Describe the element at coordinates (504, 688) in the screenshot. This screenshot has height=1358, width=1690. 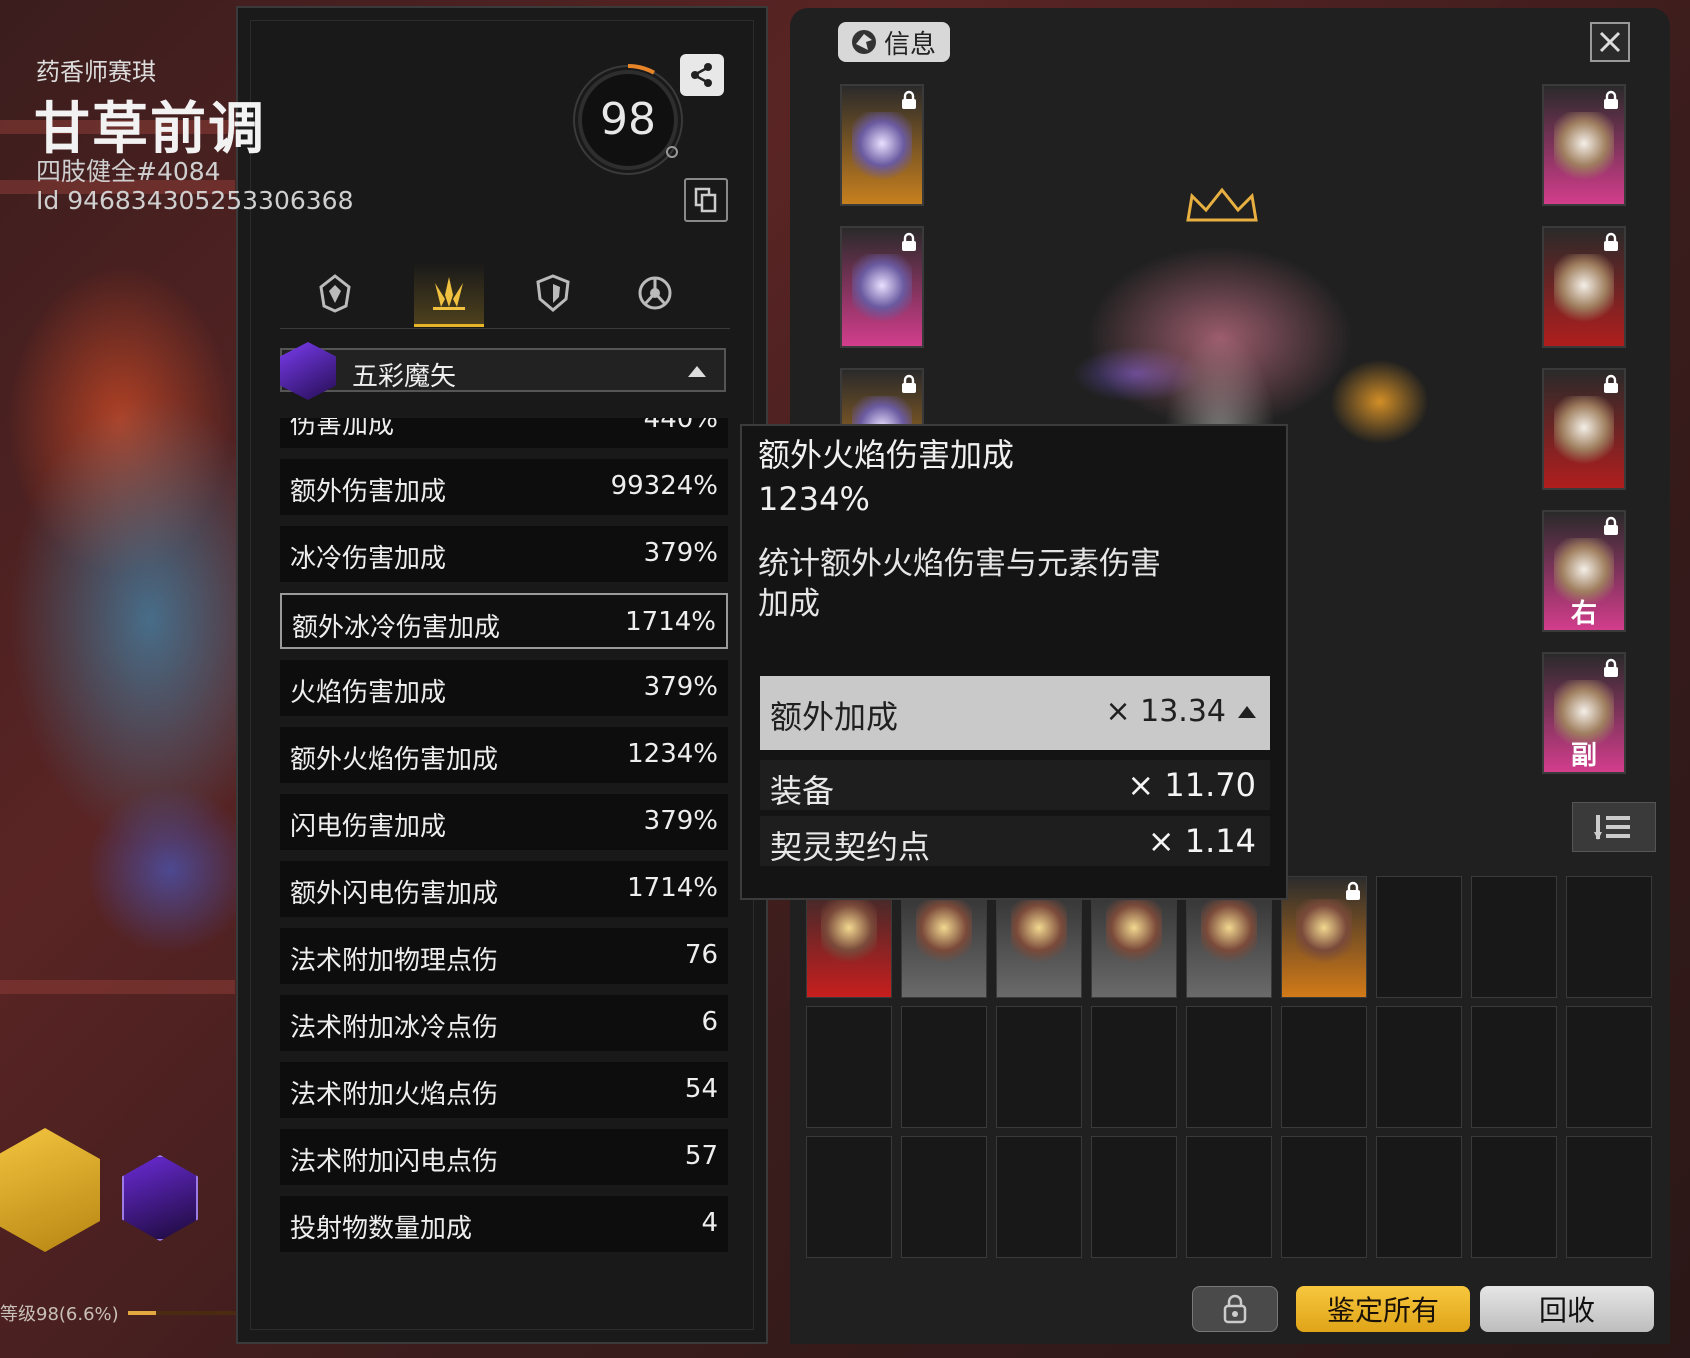
I see `stat-row: 火焰伤害加成 379%` at that location.